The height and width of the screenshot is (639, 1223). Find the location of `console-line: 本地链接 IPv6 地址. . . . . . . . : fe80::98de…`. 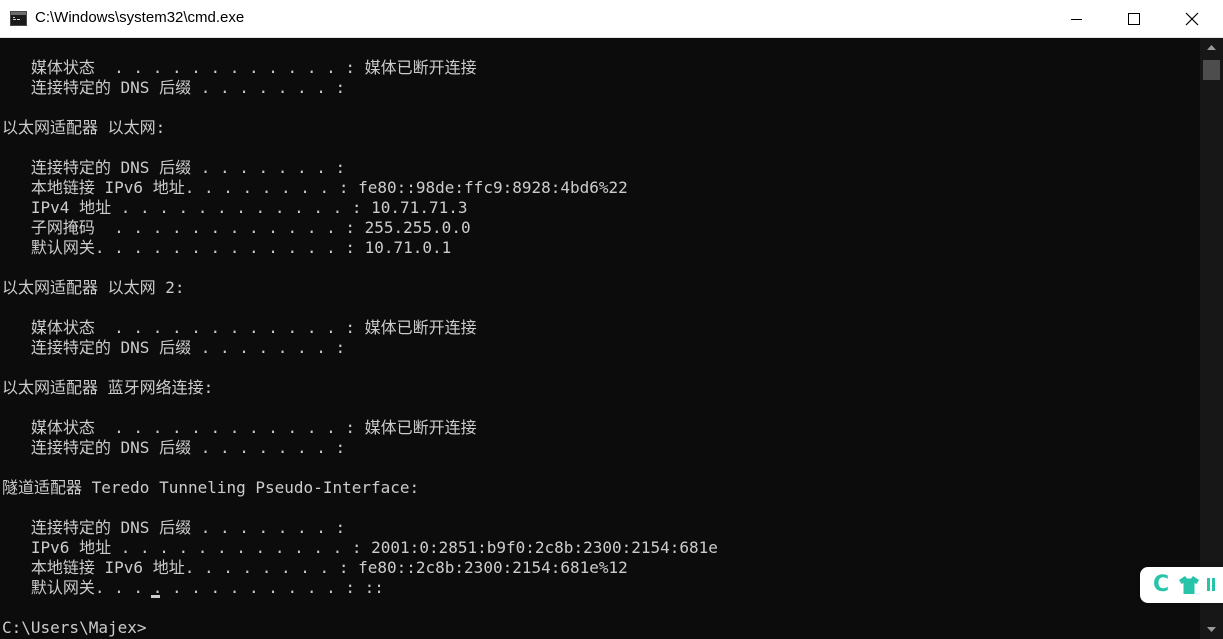

console-line: 本地链接 IPv6 地址. . . . . . . . : fe80::98de… is located at coordinates (315, 187).